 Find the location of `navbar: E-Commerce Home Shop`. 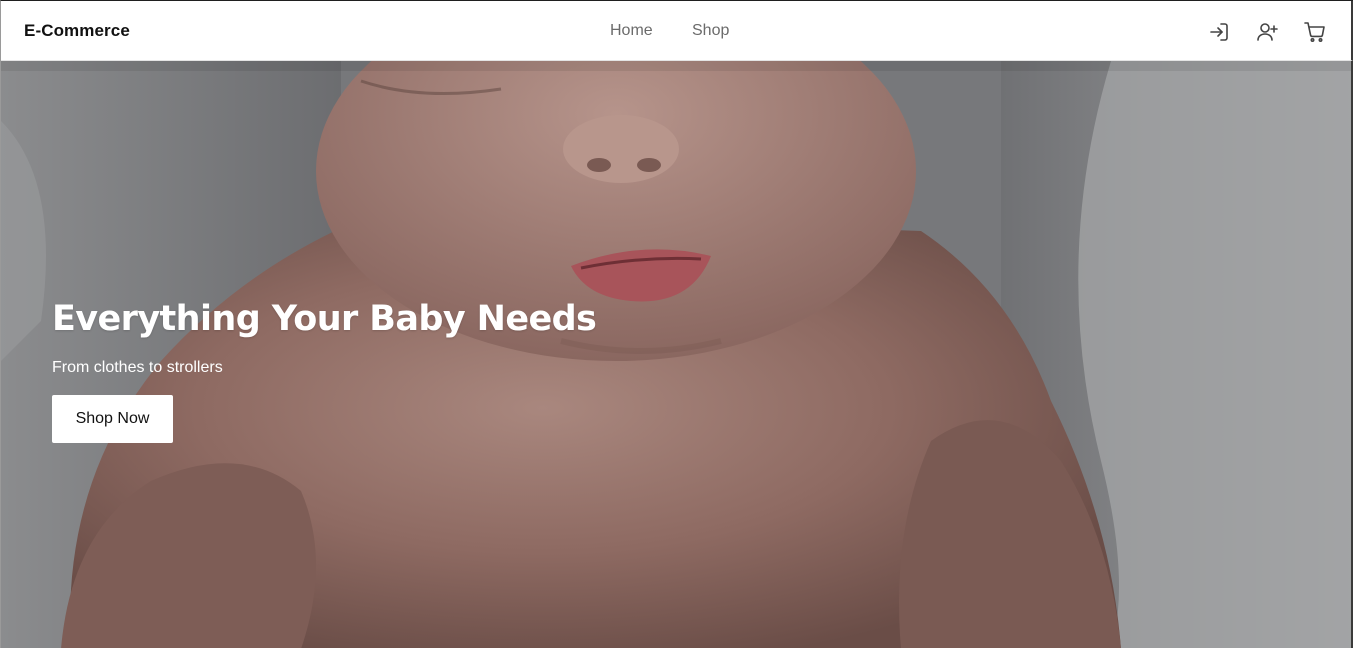

navbar: E-Commerce Home Shop is located at coordinates (677, 31).